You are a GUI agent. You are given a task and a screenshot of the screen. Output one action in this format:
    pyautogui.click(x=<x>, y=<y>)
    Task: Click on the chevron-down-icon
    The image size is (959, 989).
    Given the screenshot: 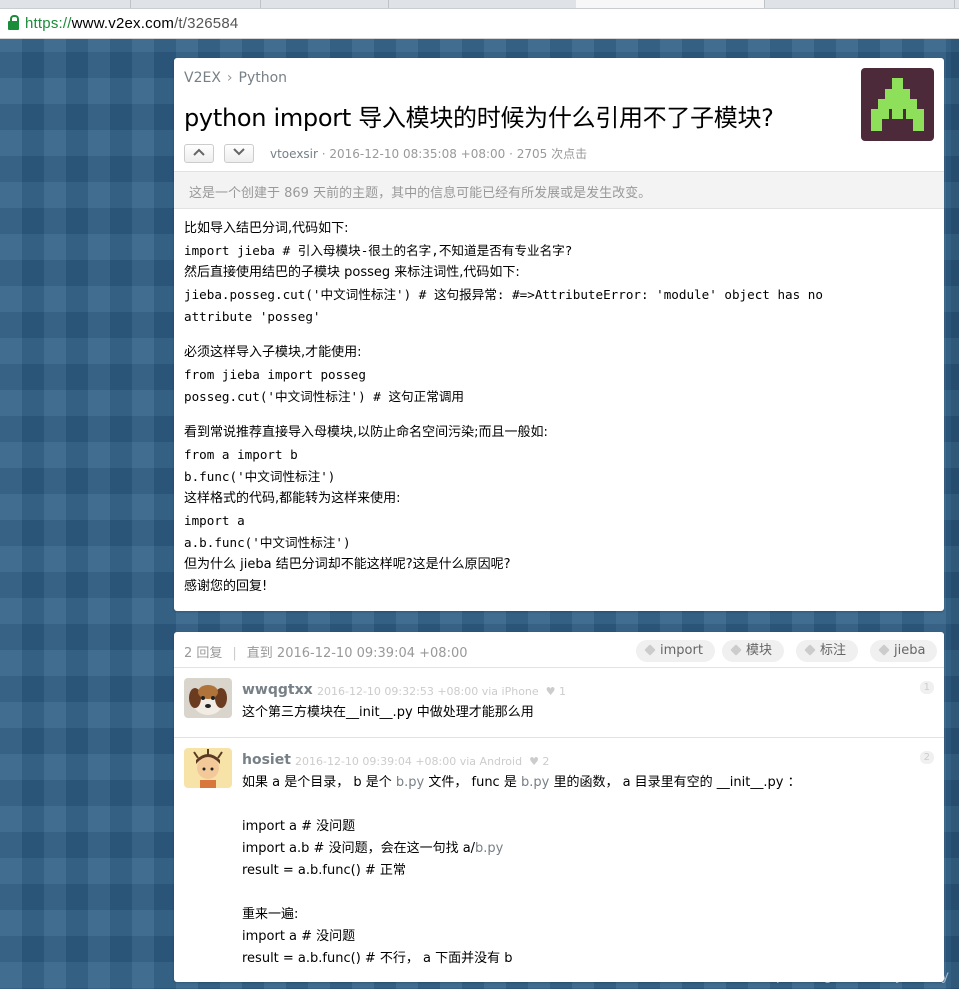 What is the action you would take?
    pyautogui.click(x=239, y=152)
    